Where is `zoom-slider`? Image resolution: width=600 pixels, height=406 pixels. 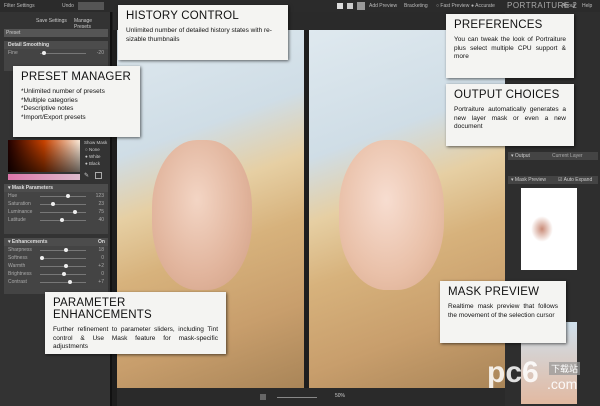
zoom-slider is located at coordinates (297, 397).